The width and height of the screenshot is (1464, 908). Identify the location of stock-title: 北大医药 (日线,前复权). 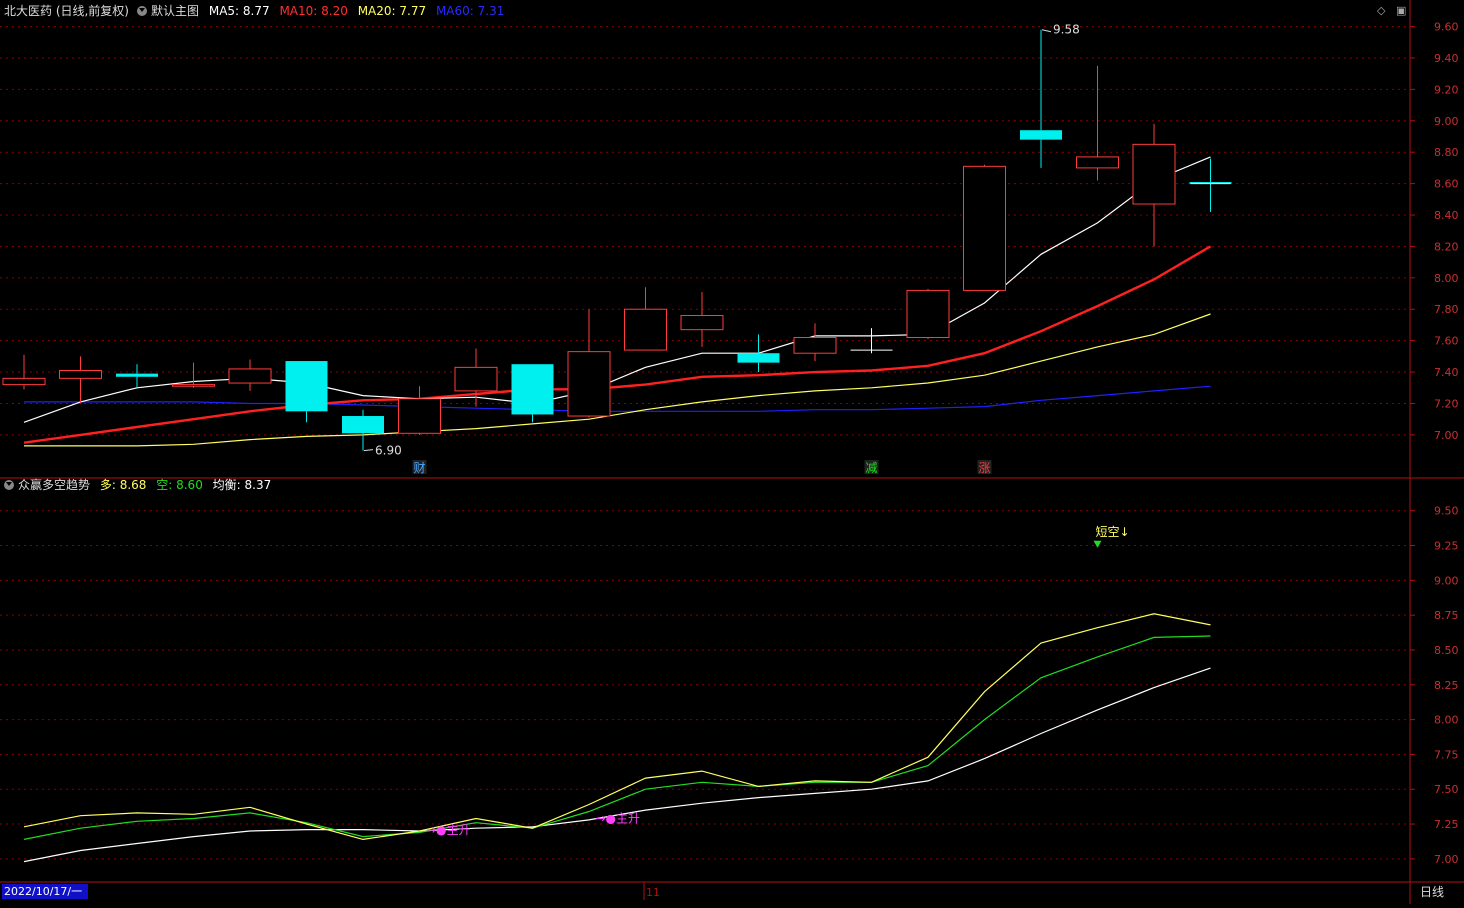
(66, 11).